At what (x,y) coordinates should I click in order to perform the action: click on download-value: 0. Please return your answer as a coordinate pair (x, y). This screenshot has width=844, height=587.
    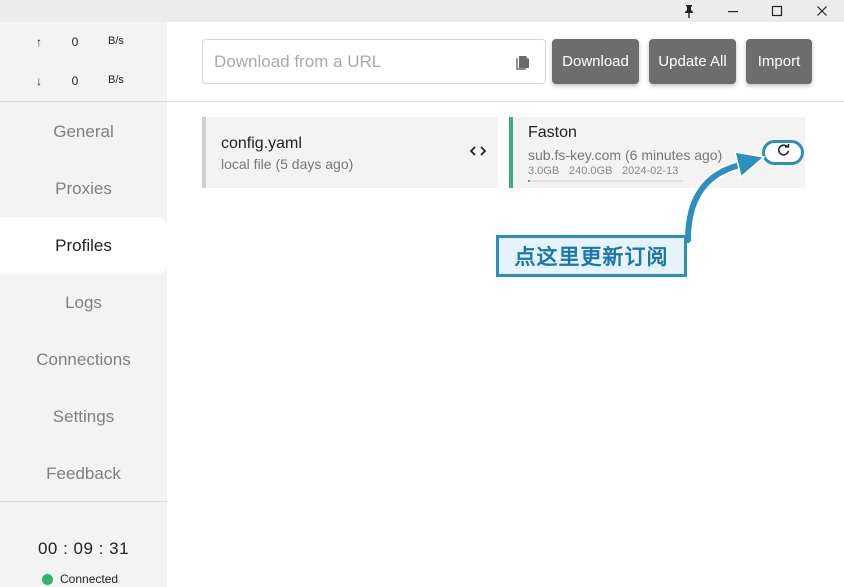
    Looking at the image, I should click on (75, 81).